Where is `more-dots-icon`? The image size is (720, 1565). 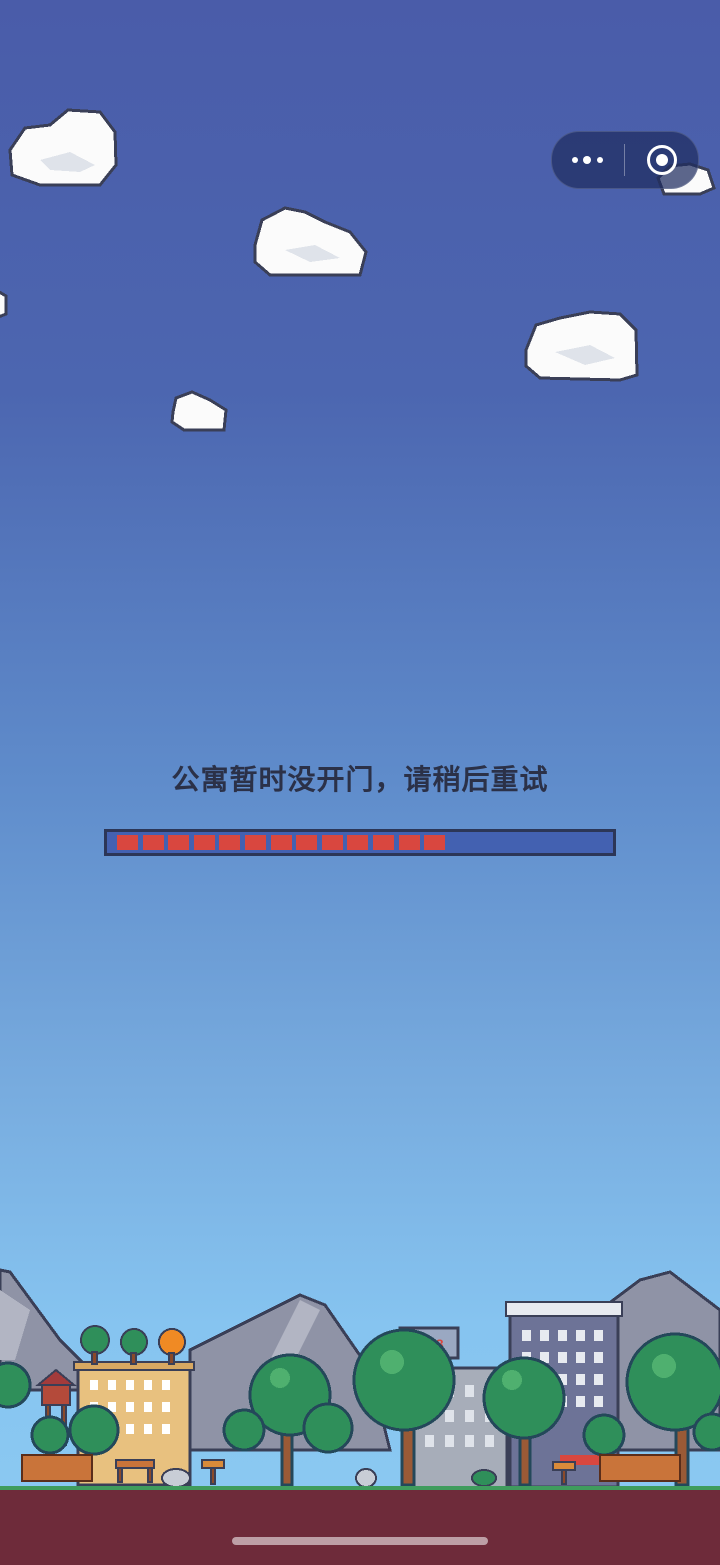 more-dots-icon is located at coordinates (588, 160).